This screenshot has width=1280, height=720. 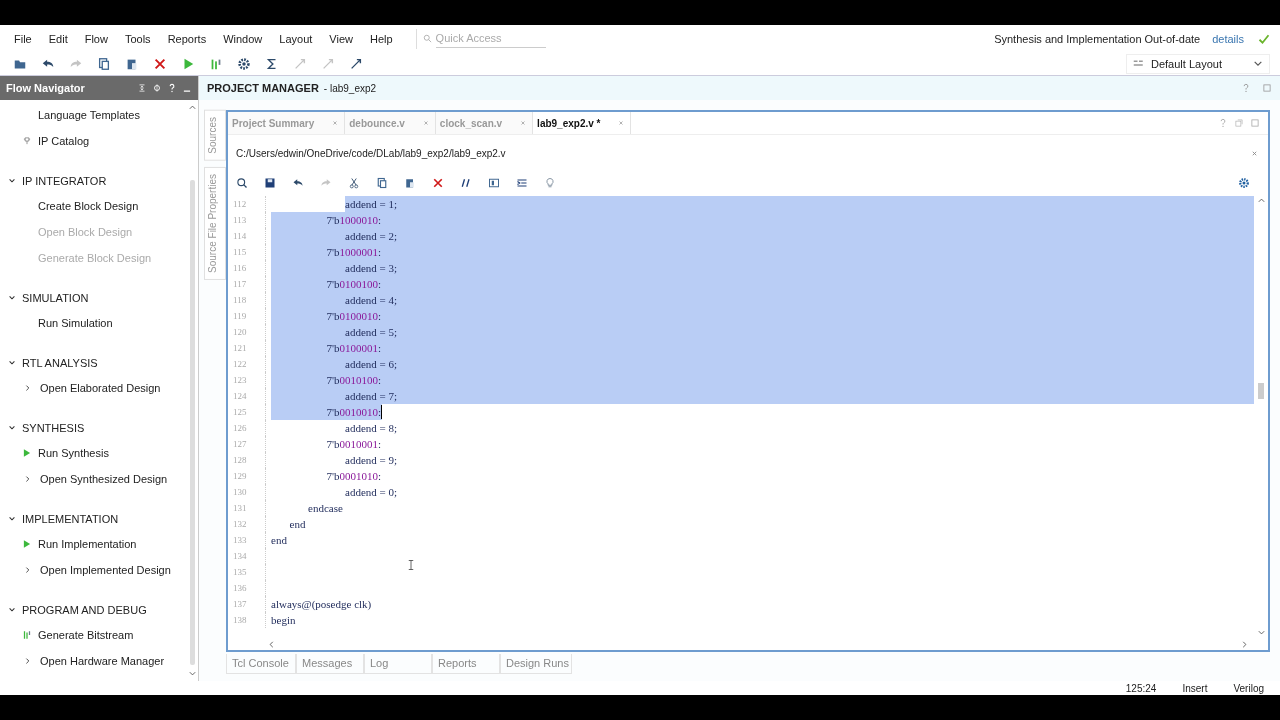 I want to click on nav-item: Run Synthesis, so click(x=73, y=453).